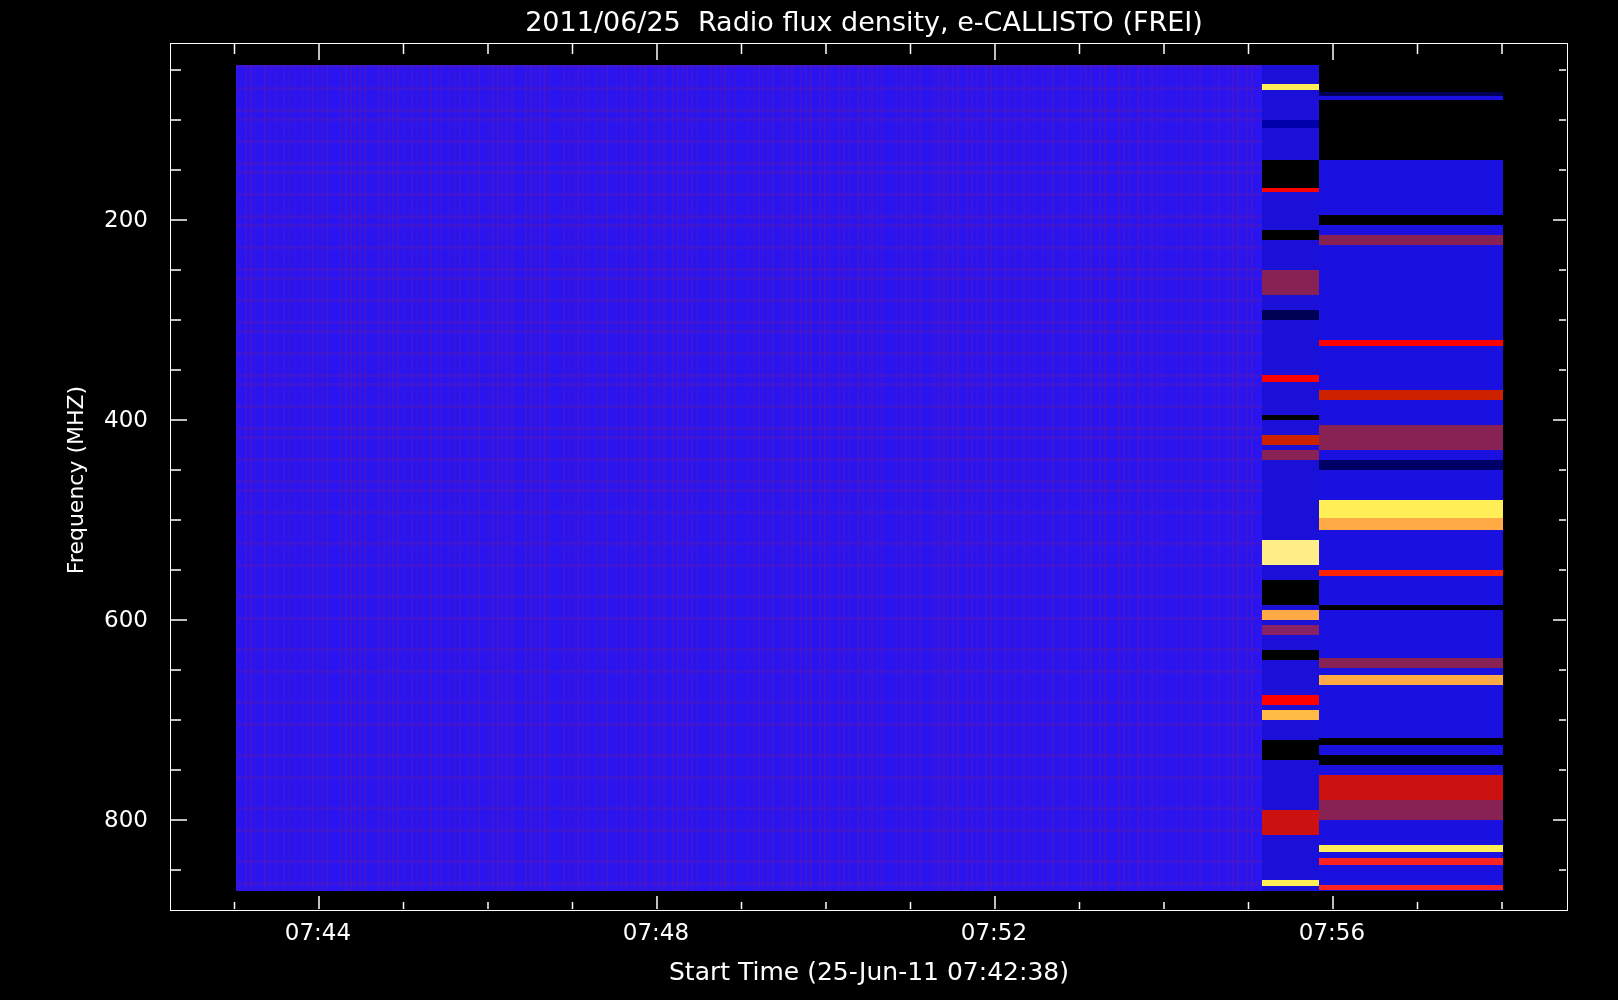 The image size is (1618, 1000). What do you see at coordinates (126, 419) in the screenshot?
I see `y-tick-label: 400` at bounding box center [126, 419].